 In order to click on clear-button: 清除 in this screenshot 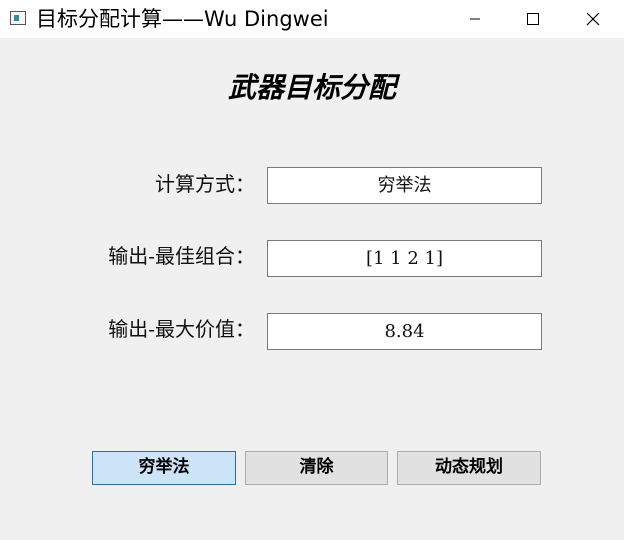, I will do `click(316, 468)`.